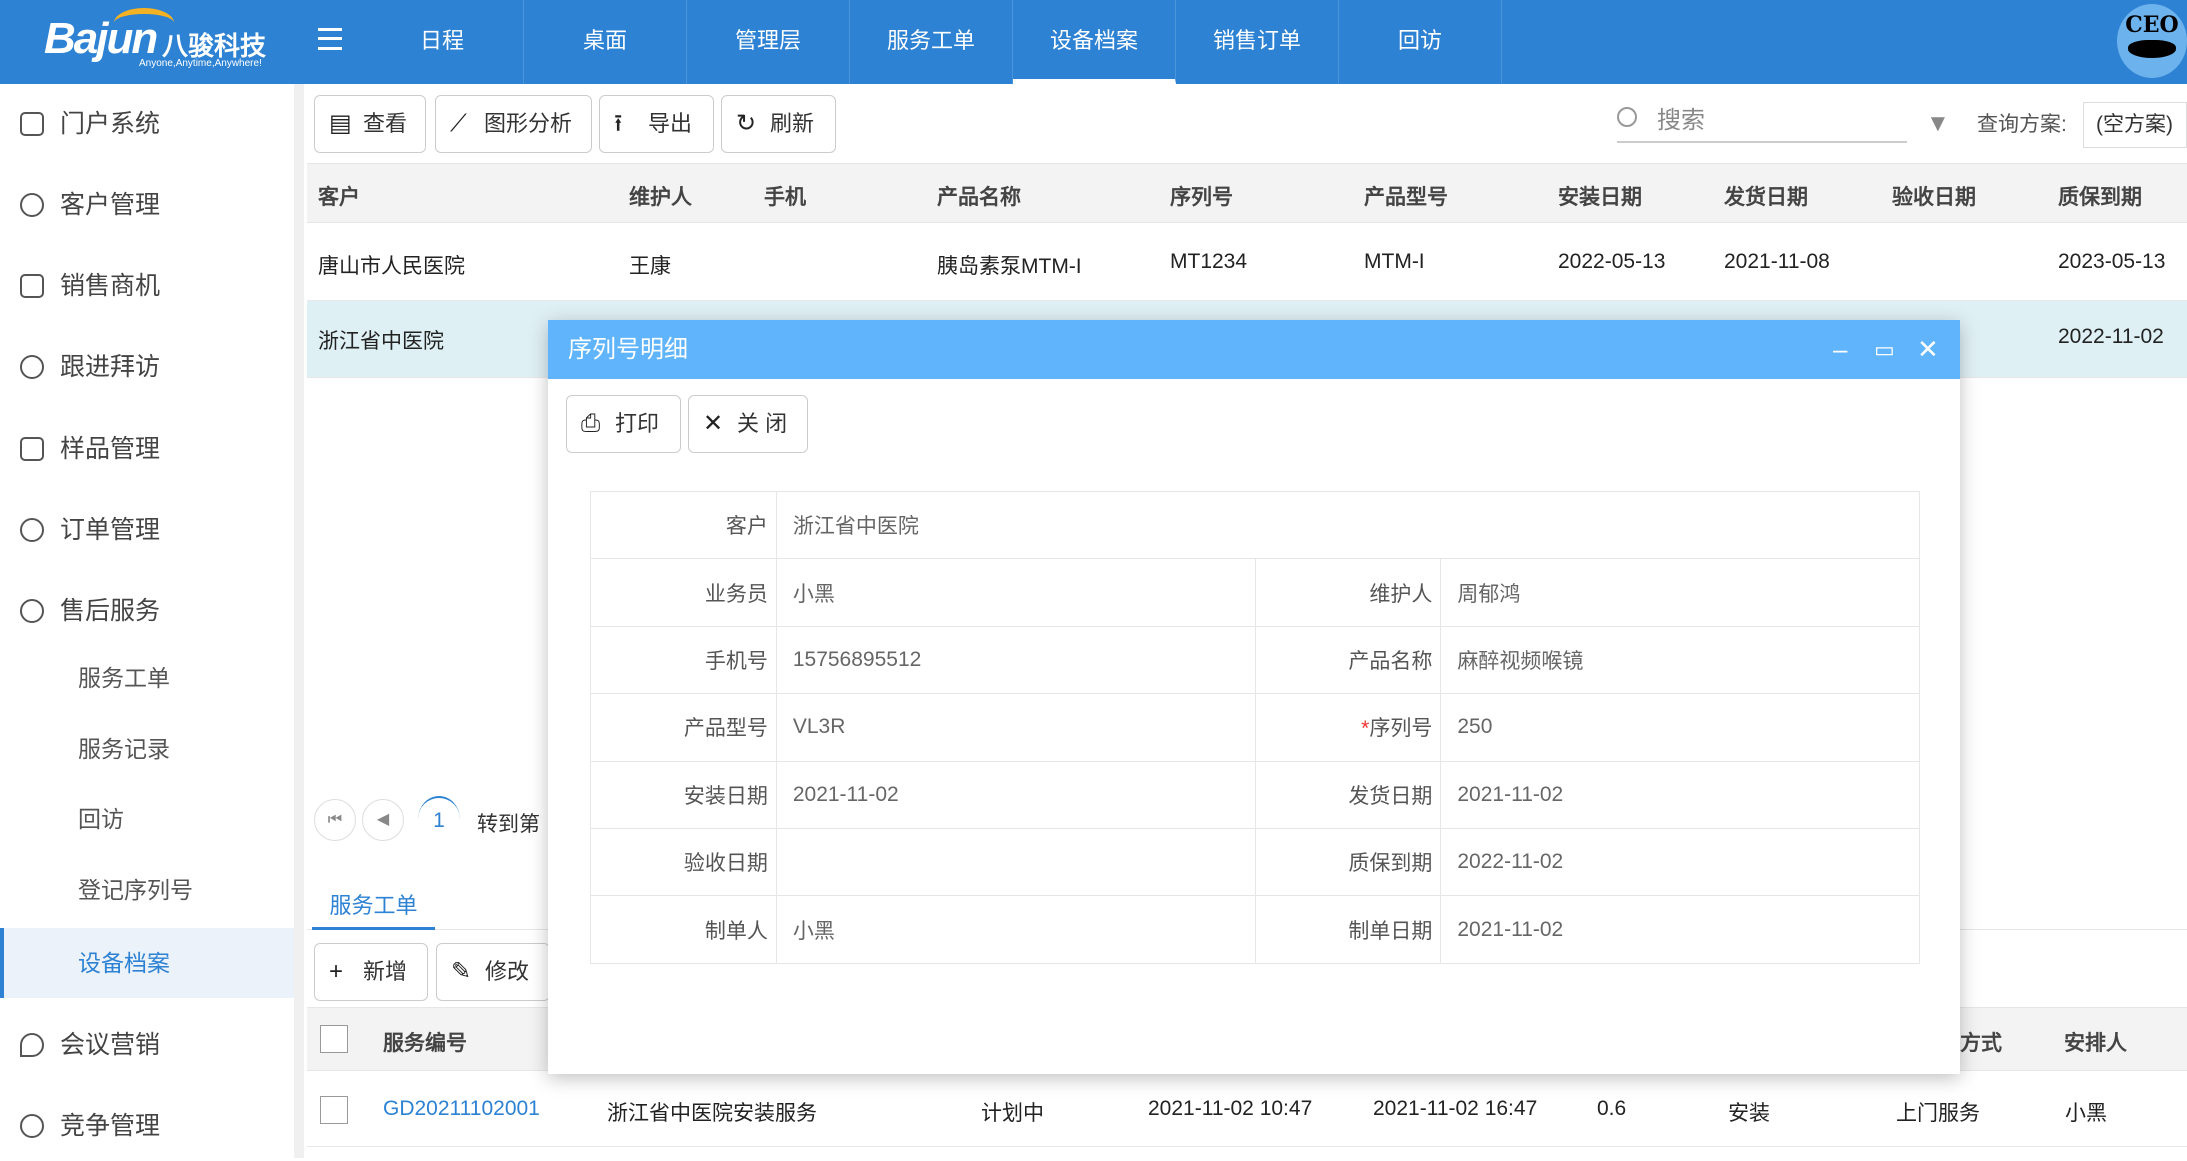 The image size is (2187, 1161). Describe the element at coordinates (1257, 42) in the screenshot. I see `nav-sales-order: 销售订单` at that location.